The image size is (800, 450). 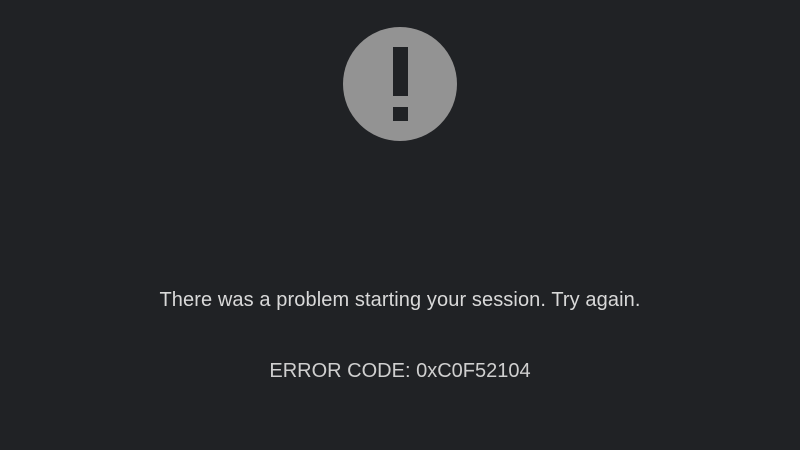 What do you see at coordinates (400, 71) in the screenshot?
I see `exclamation-bar` at bounding box center [400, 71].